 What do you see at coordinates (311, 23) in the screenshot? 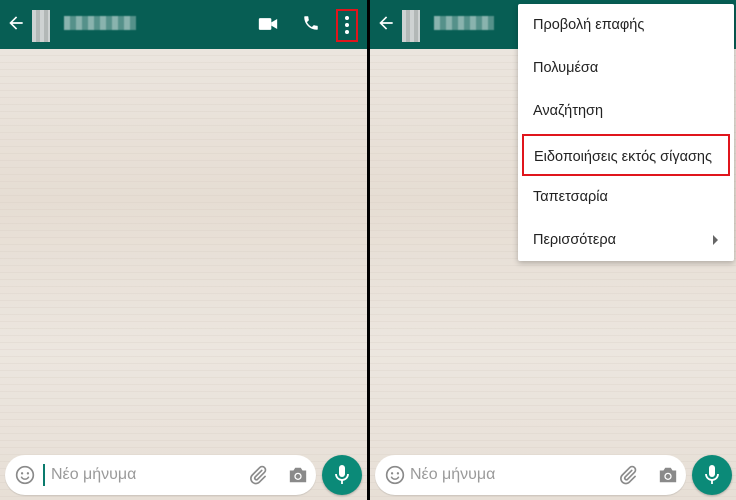
I see `voice-call-icon` at bounding box center [311, 23].